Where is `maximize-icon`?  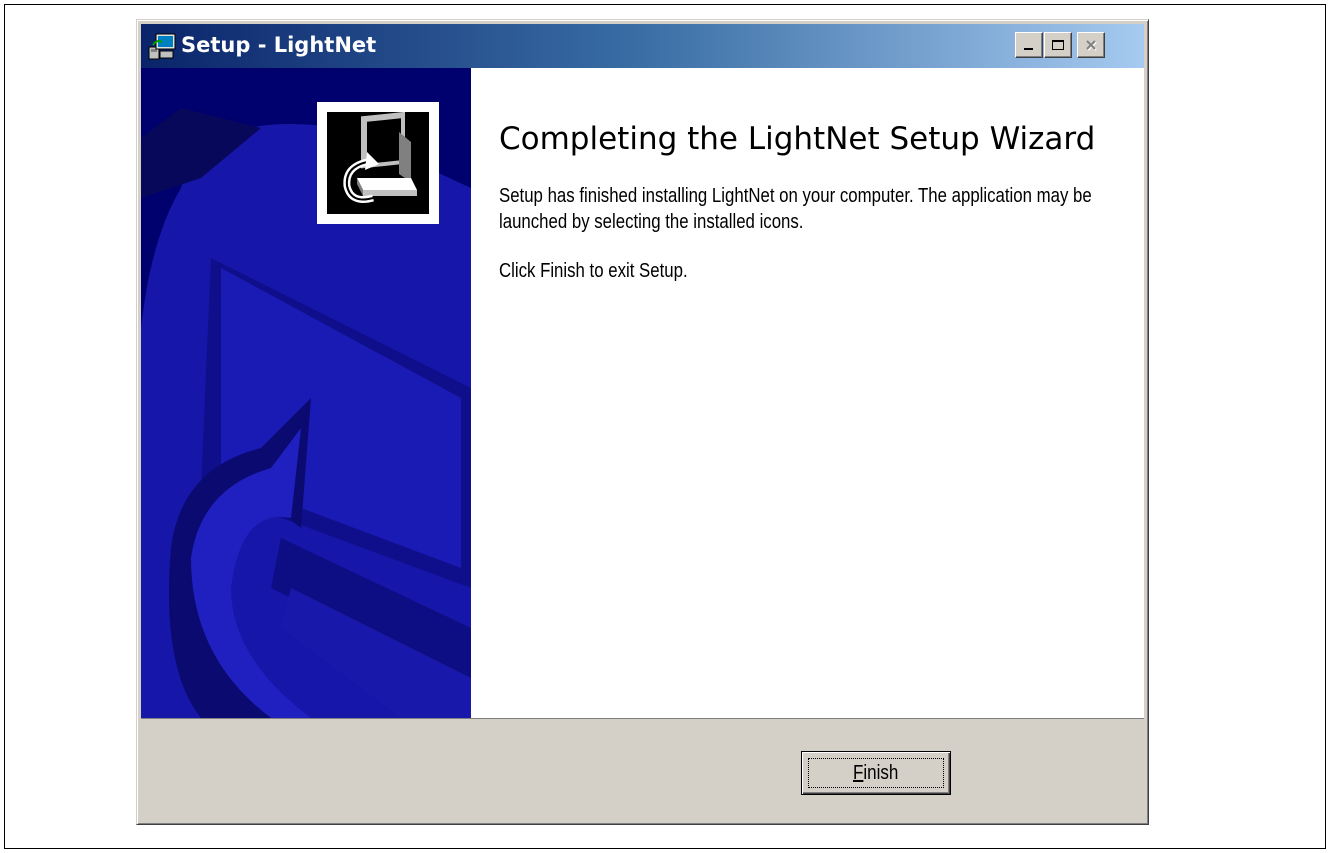
maximize-icon is located at coordinates (1058, 45).